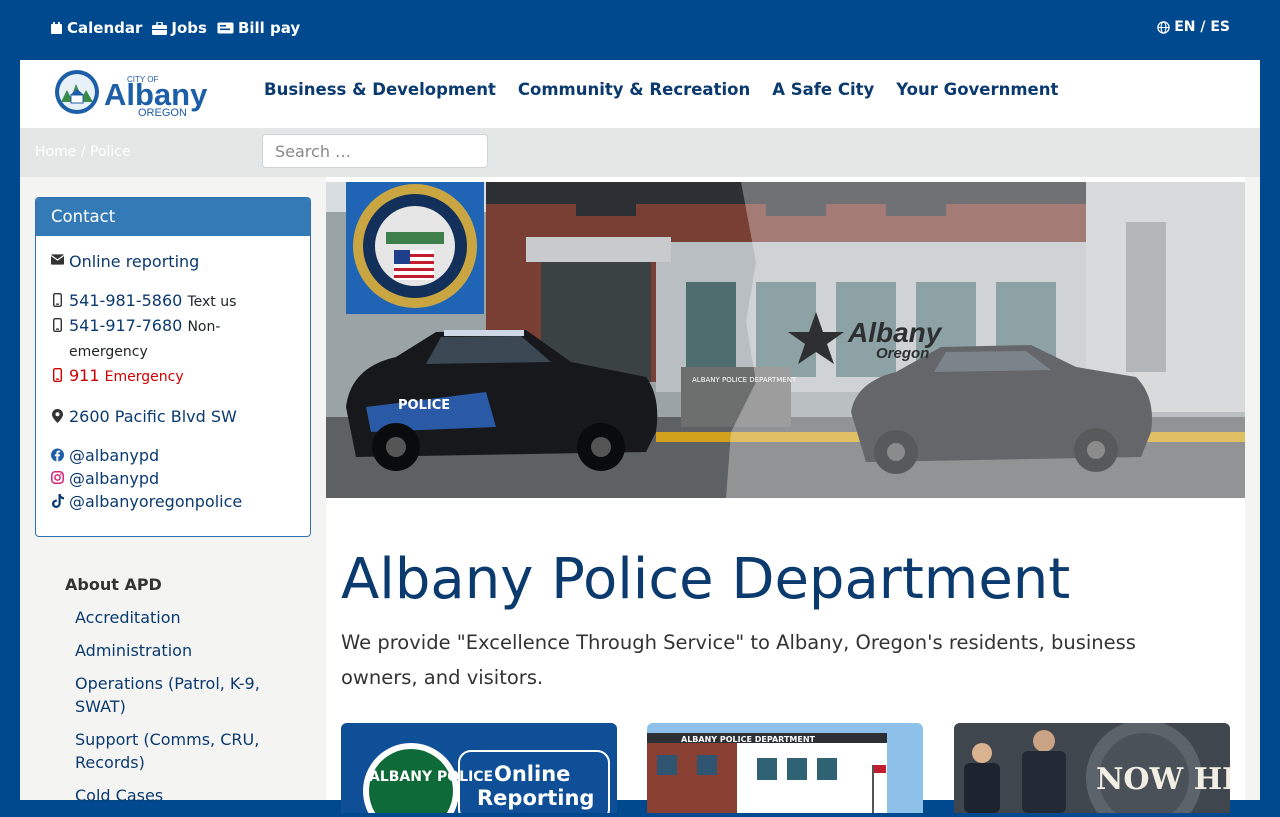  Describe the element at coordinates (128, 617) in the screenshot. I see `sidebar-link: Accreditation` at that location.